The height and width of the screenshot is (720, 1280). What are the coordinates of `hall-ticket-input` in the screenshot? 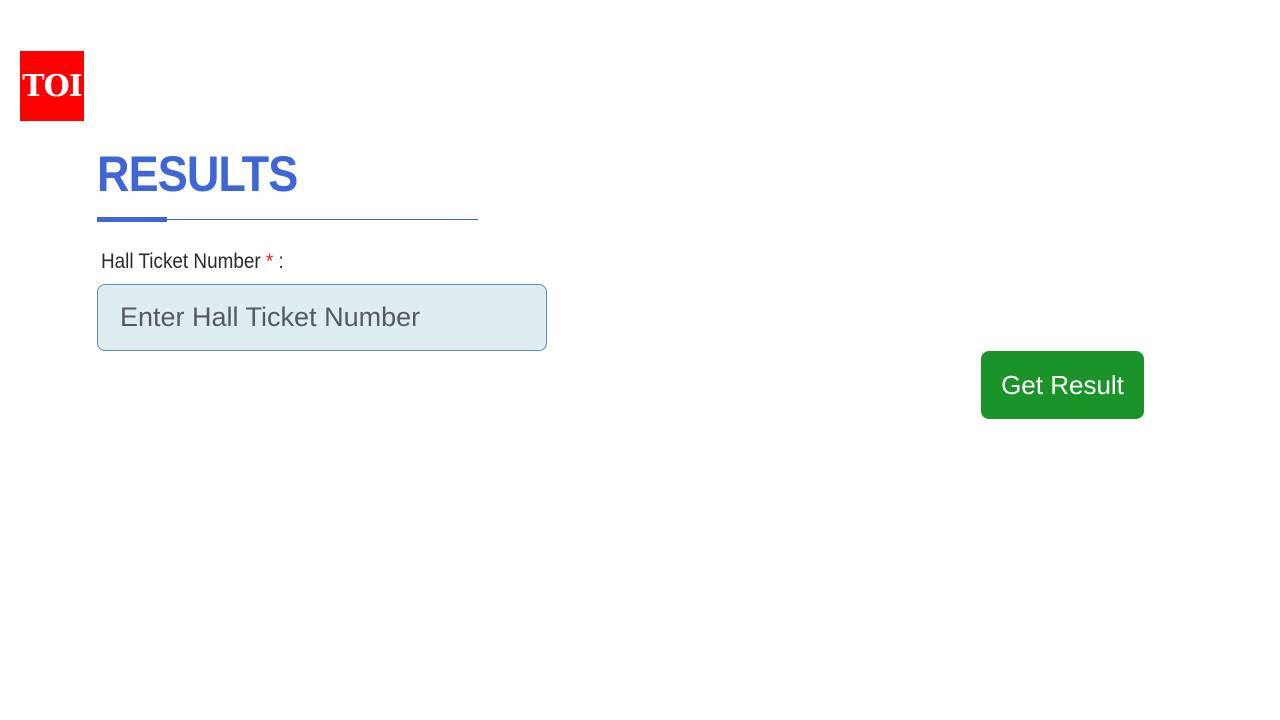 It's located at (322, 317).